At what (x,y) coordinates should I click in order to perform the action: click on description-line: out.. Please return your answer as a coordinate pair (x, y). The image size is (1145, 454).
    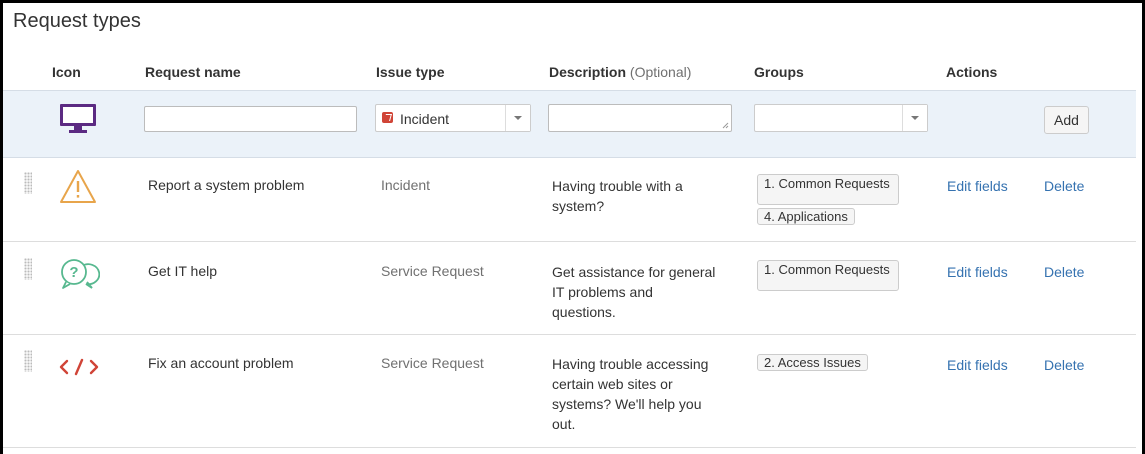
    Looking at the image, I should click on (564, 424).